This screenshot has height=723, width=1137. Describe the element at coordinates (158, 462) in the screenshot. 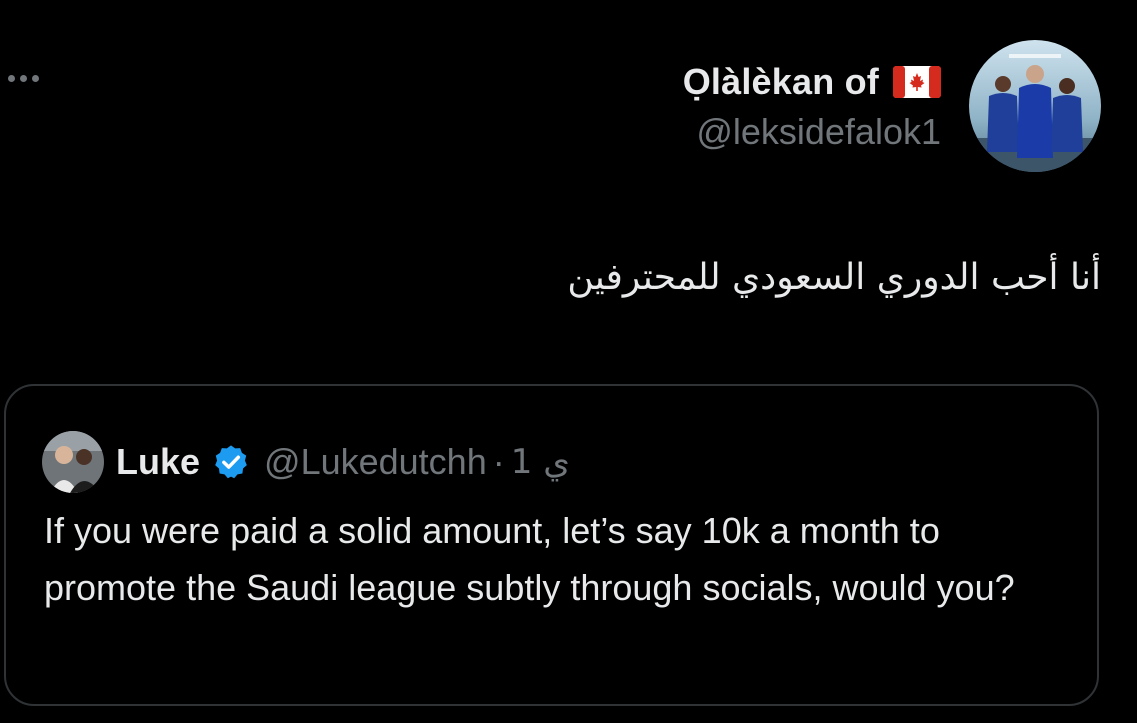

I see `quoted-author-name: Luke` at that location.